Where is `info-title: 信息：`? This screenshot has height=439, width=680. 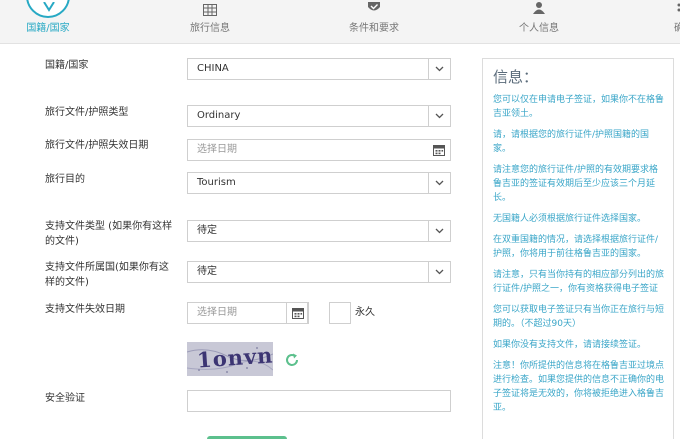
info-title: 信息： is located at coordinates (516, 77).